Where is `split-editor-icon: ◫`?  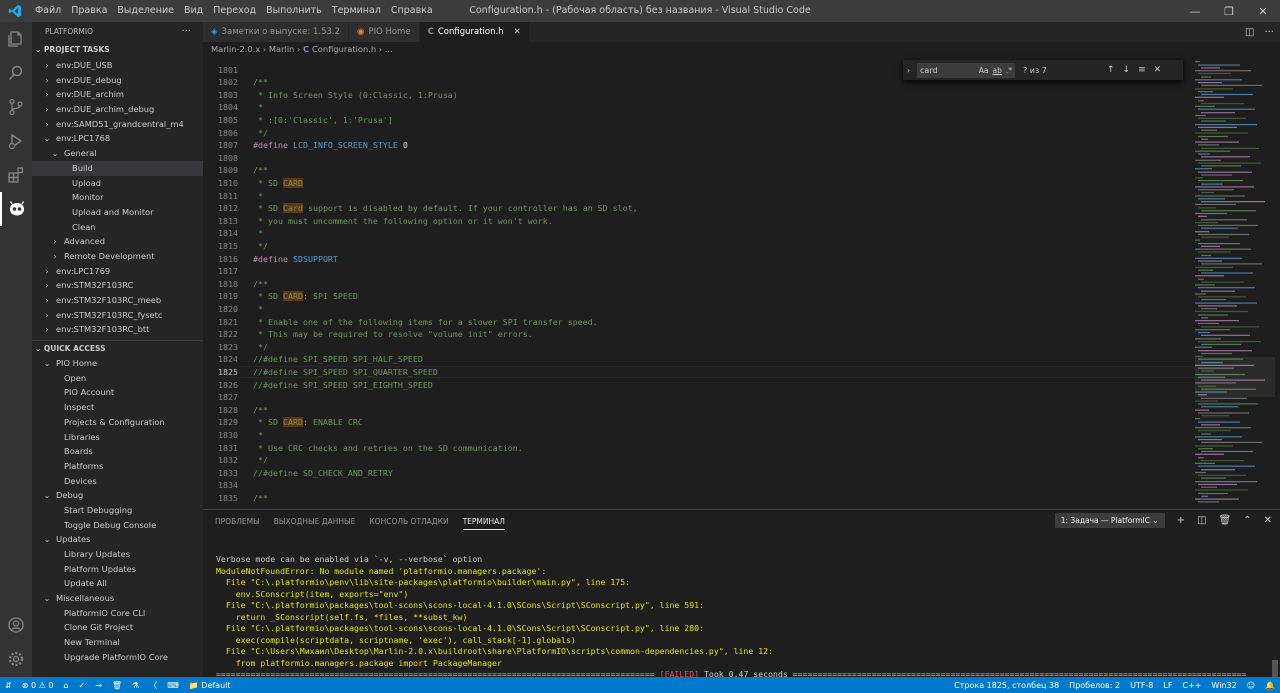
split-editor-icon: ◫ is located at coordinates (1249, 32).